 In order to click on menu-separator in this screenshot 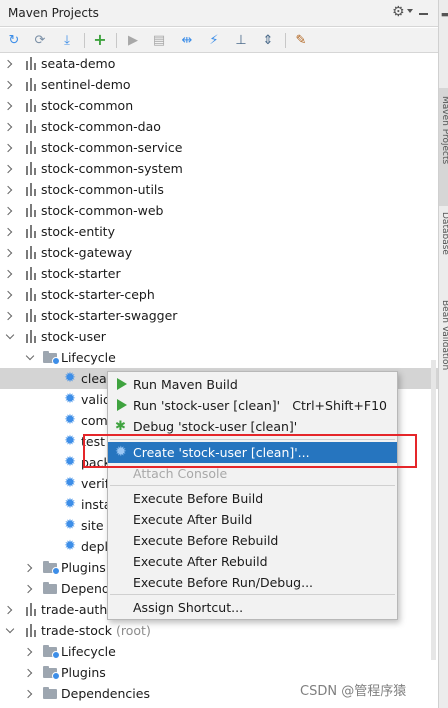, I will do `click(252, 439)`.